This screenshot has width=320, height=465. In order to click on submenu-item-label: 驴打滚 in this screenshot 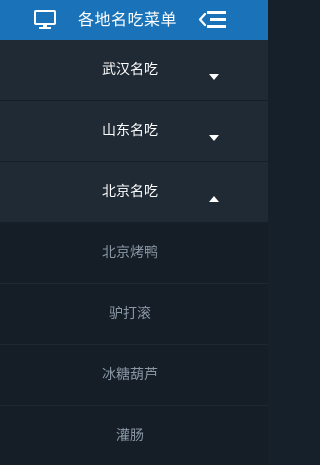, I will do `click(130, 314)`.